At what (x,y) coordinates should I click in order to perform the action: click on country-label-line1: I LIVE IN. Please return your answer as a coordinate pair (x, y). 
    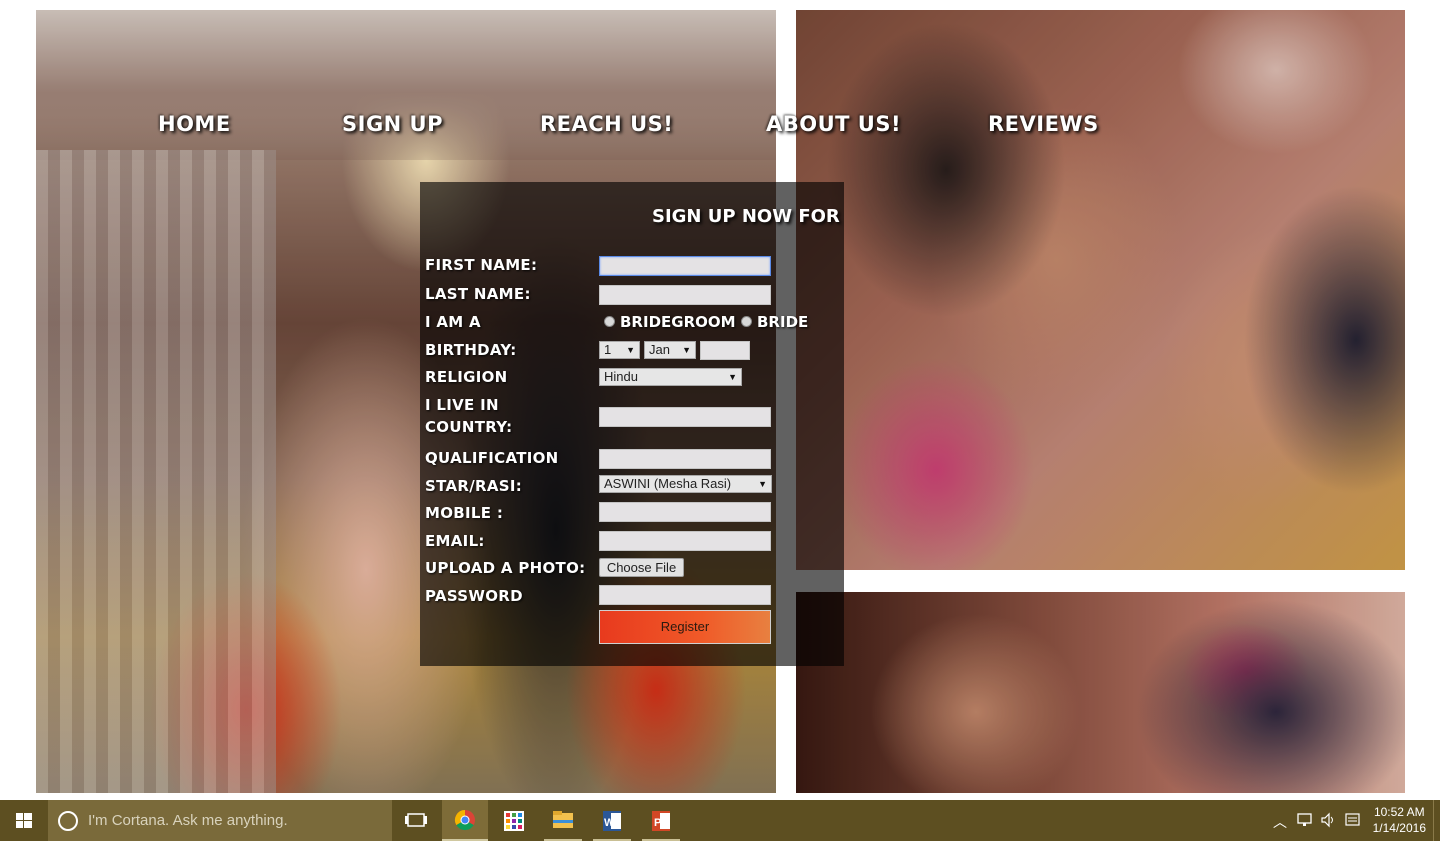
    Looking at the image, I should click on (462, 405).